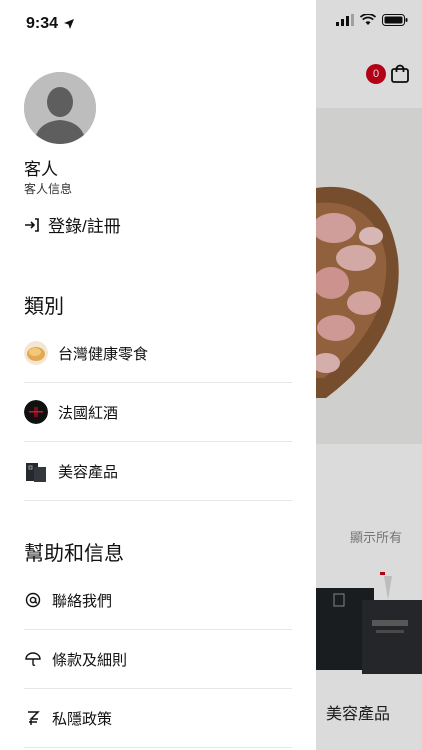  Describe the element at coordinates (82, 601) in the screenshot. I see `help-item-label: 聯絡我們` at that location.